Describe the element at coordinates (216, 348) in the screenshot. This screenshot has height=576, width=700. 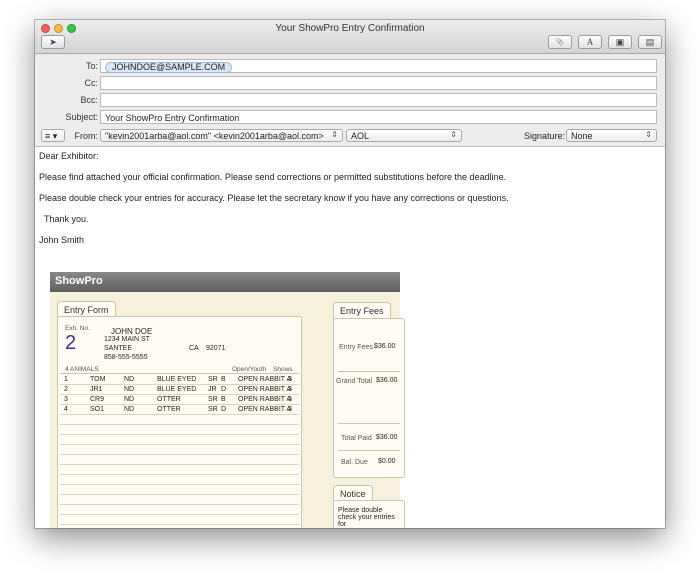
I see `exhibitor-zip: 92071` at that location.